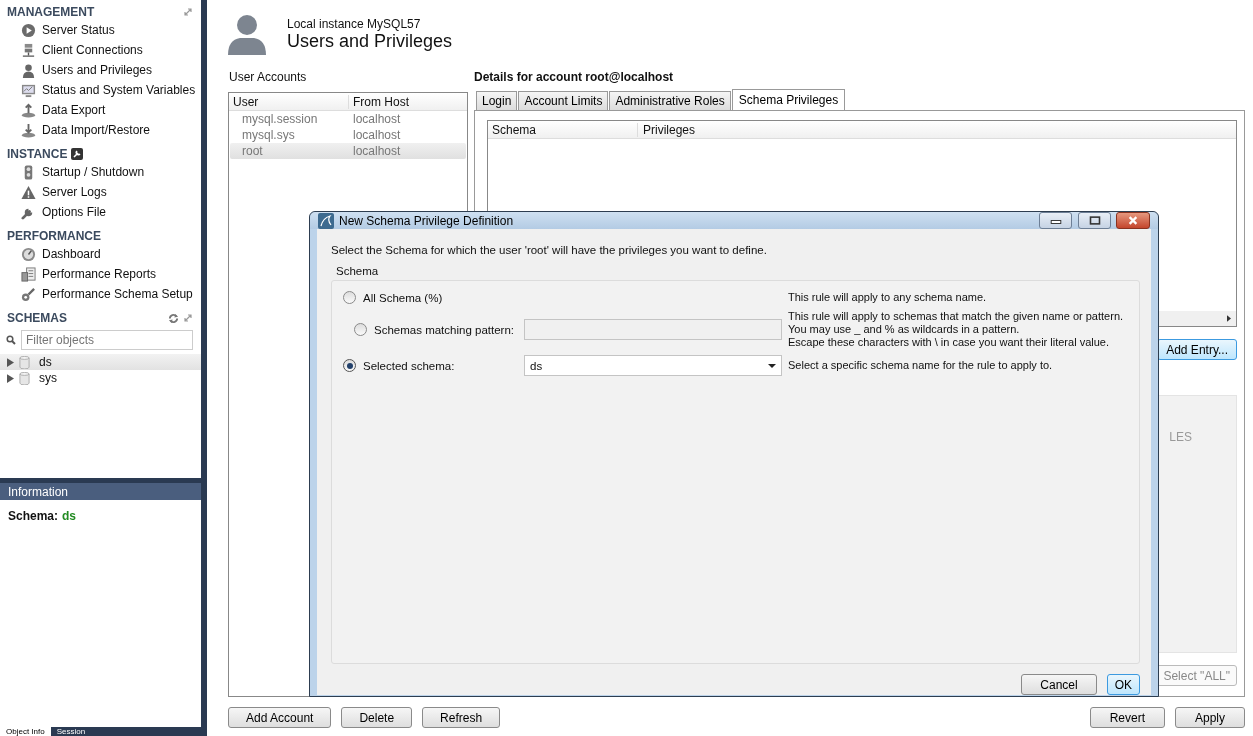 Image resolution: width=1253 pixels, height=736 pixels. What do you see at coordinates (77, 154) in the screenshot?
I see `wrench-icon` at bounding box center [77, 154].